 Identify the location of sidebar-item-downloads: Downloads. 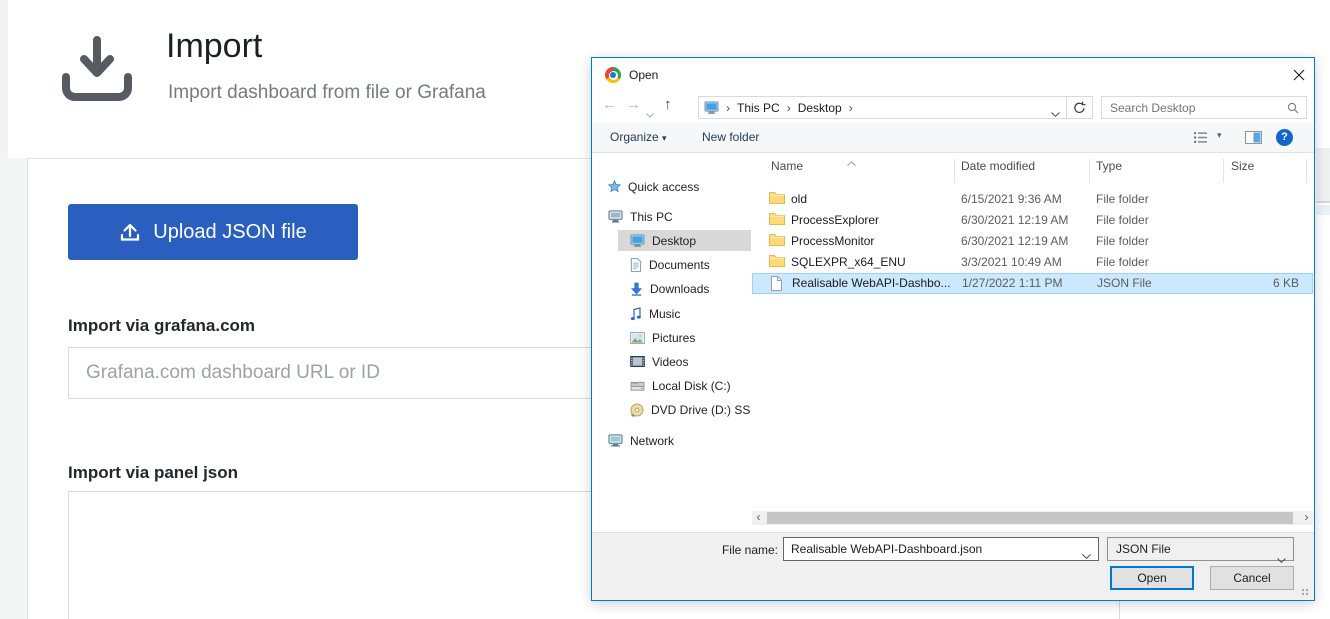
(671, 288).